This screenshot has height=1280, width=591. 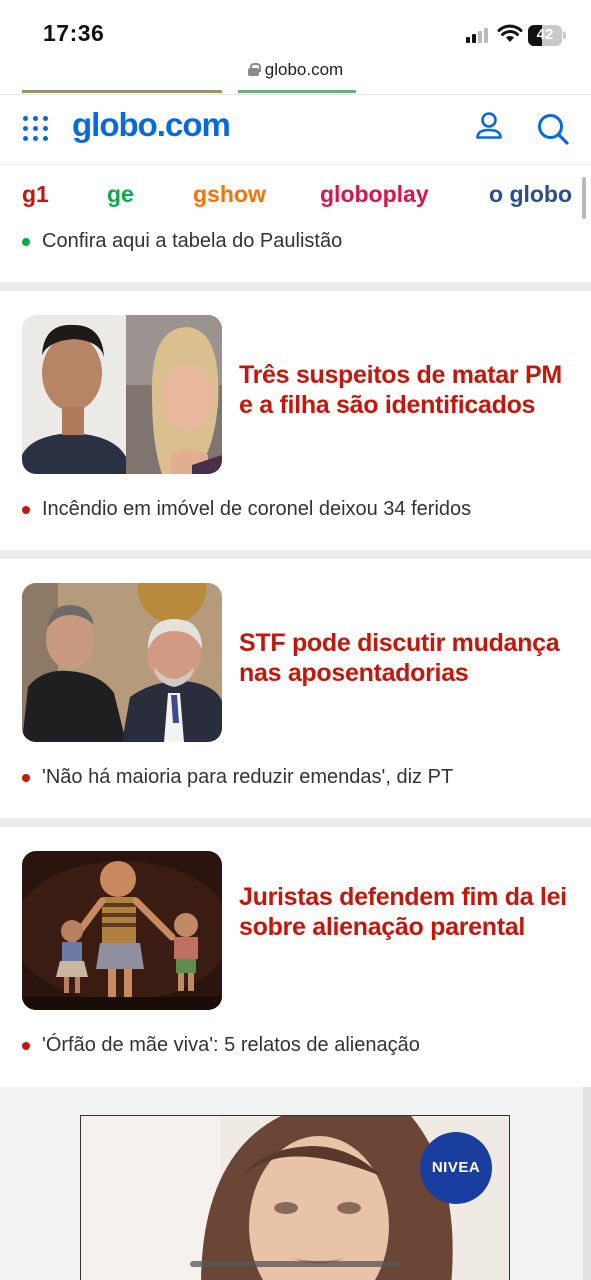 What do you see at coordinates (229, 194) in the screenshot?
I see `brand-link-gshow: gshow` at bounding box center [229, 194].